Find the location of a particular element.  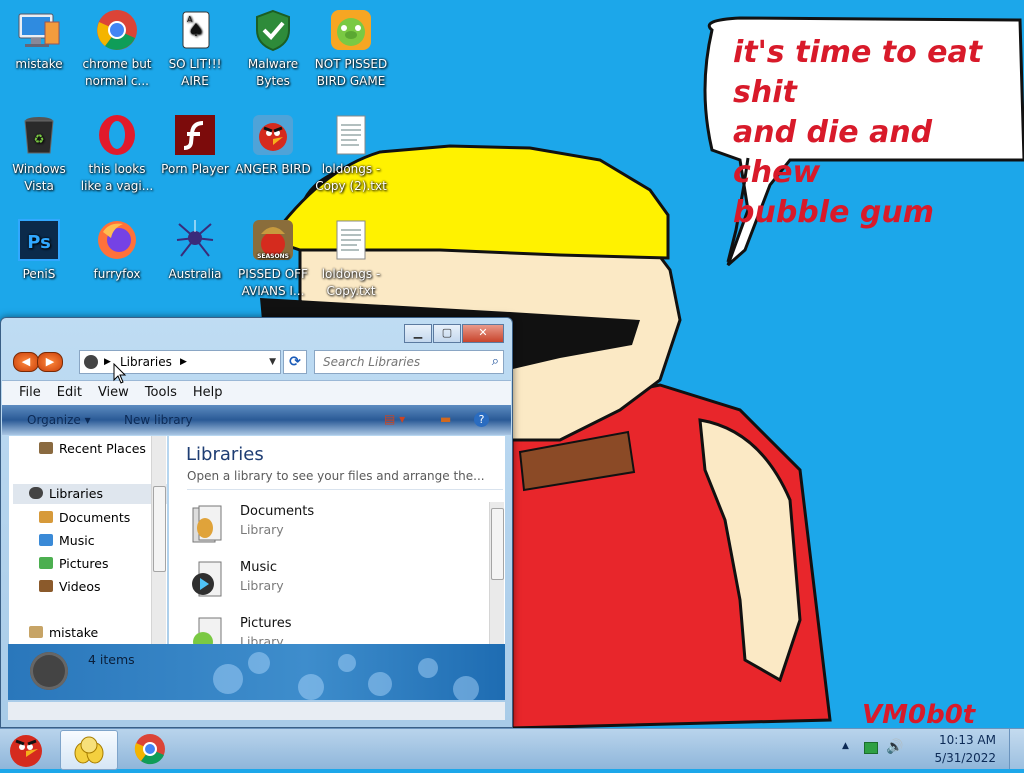

view-options-icon: ▤ ▾ is located at coordinates (394, 419).